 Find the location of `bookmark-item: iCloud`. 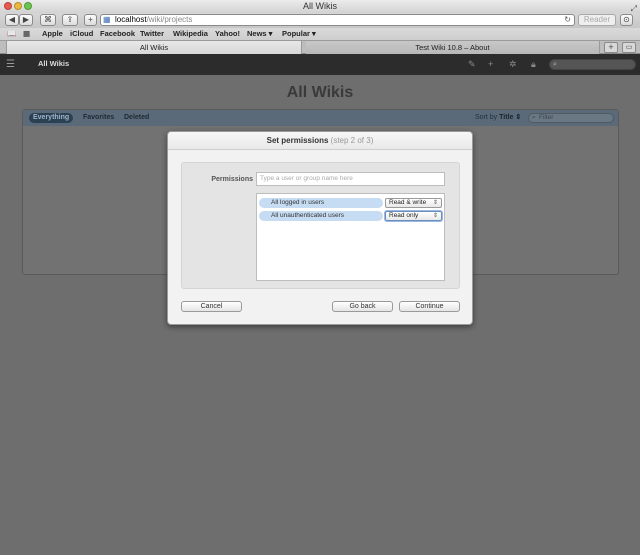

bookmark-item: iCloud is located at coordinates (81, 34).